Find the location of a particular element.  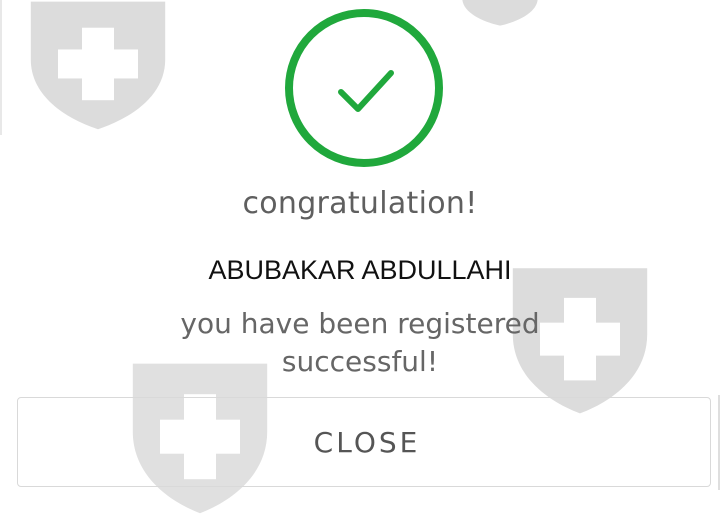

left-edge-divider is located at coordinates (1, 67).